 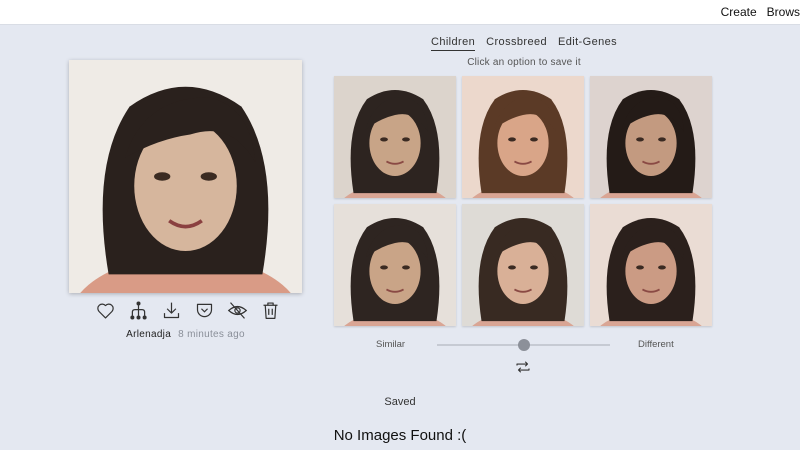 I want to click on family-tree-button, so click(x=138, y=310).